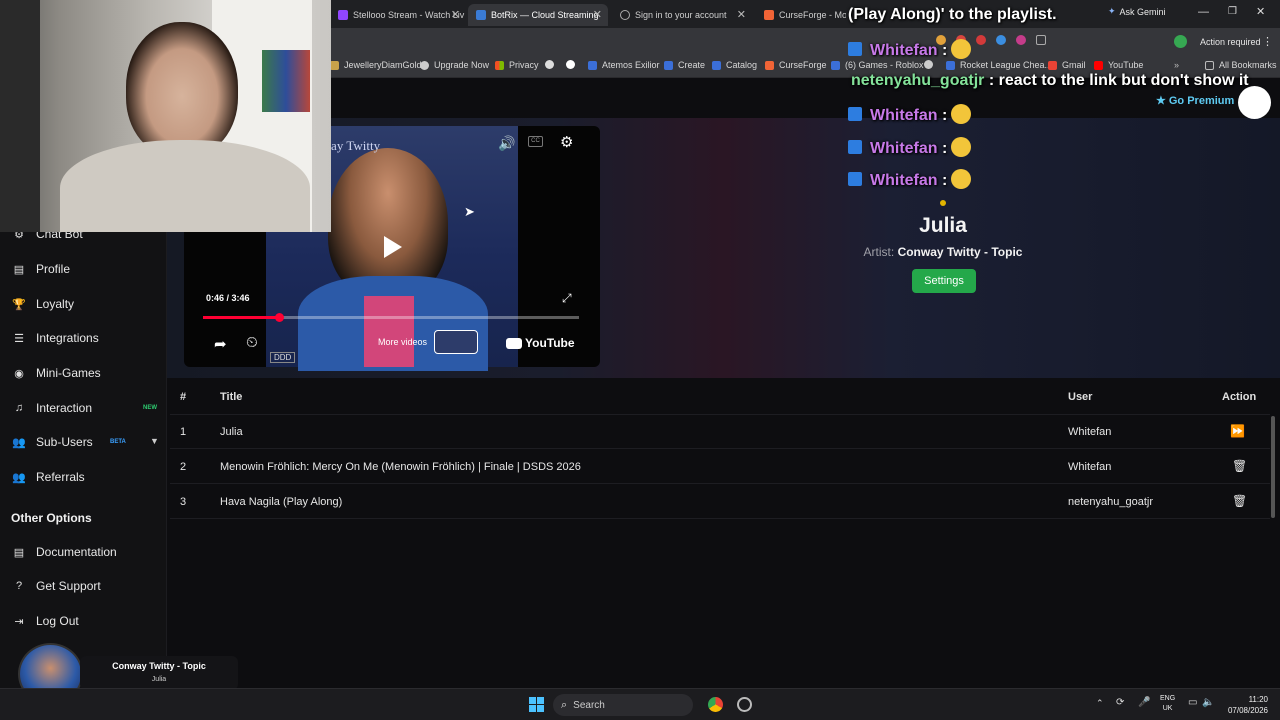 This screenshot has width=1280, height=720. What do you see at coordinates (877, 65) in the screenshot?
I see `bookmark: (6) Games - Roblox` at bounding box center [877, 65].